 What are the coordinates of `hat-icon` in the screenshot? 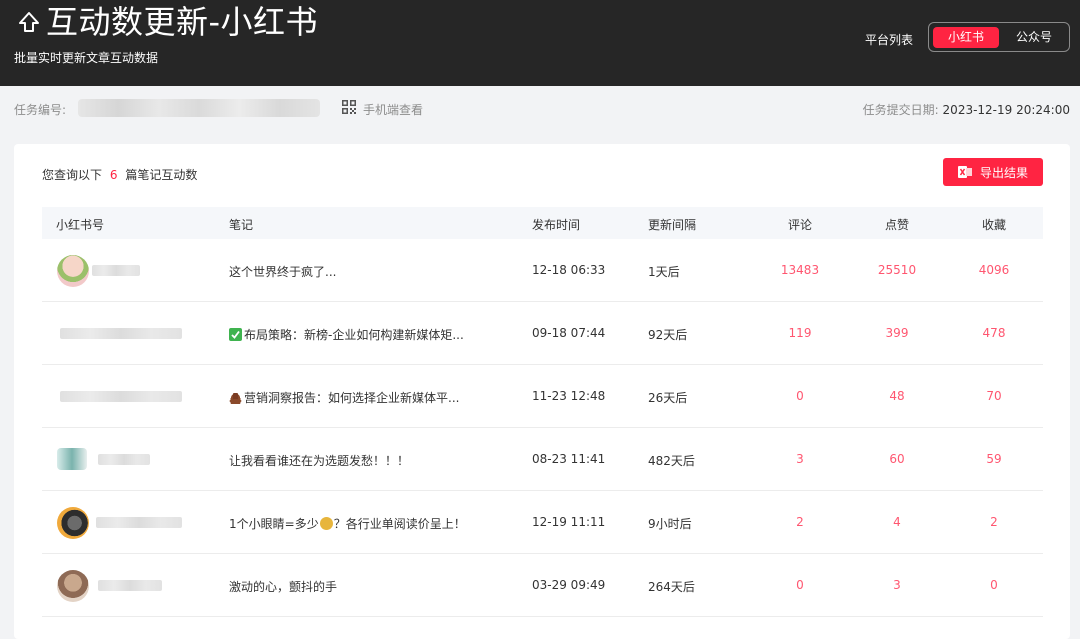 It's located at (235, 397).